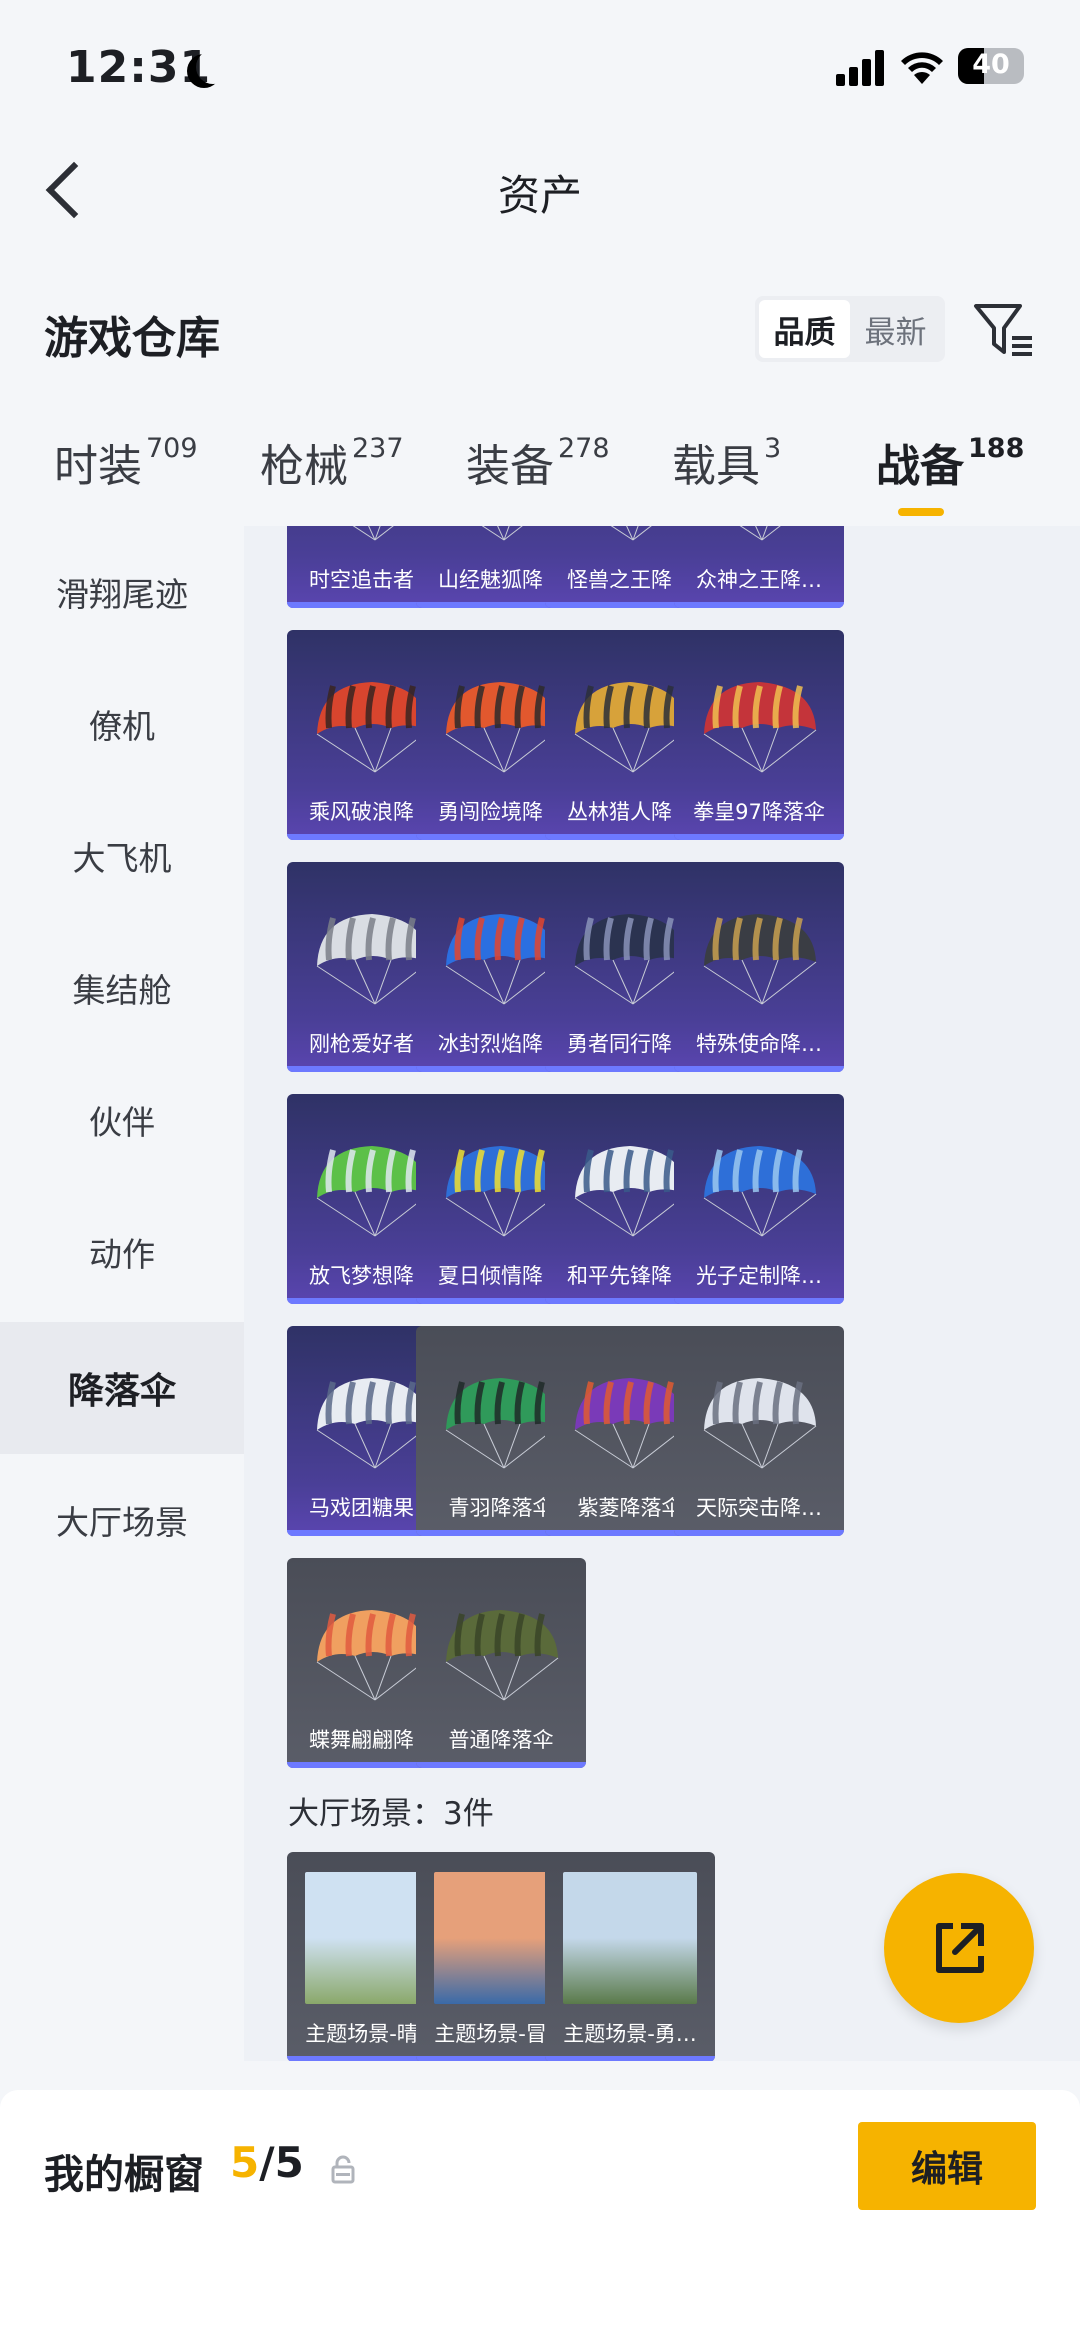  Describe the element at coordinates (895, 329) in the screenshot. I see `sort-newest-button: 最新` at that location.